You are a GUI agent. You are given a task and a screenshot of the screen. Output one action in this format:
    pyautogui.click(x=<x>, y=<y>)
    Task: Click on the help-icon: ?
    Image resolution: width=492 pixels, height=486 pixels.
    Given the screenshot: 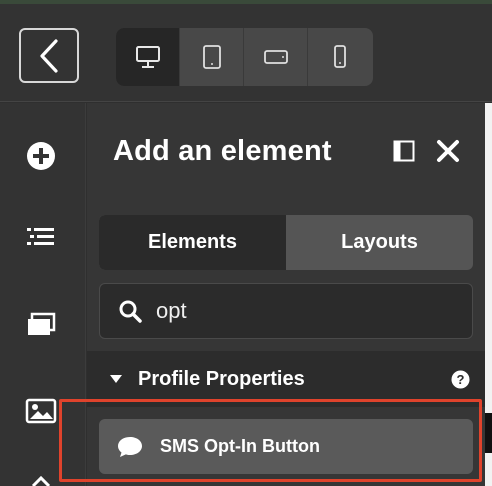 What is the action you would take?
    pyautogui.click(x=460, y=379)
    